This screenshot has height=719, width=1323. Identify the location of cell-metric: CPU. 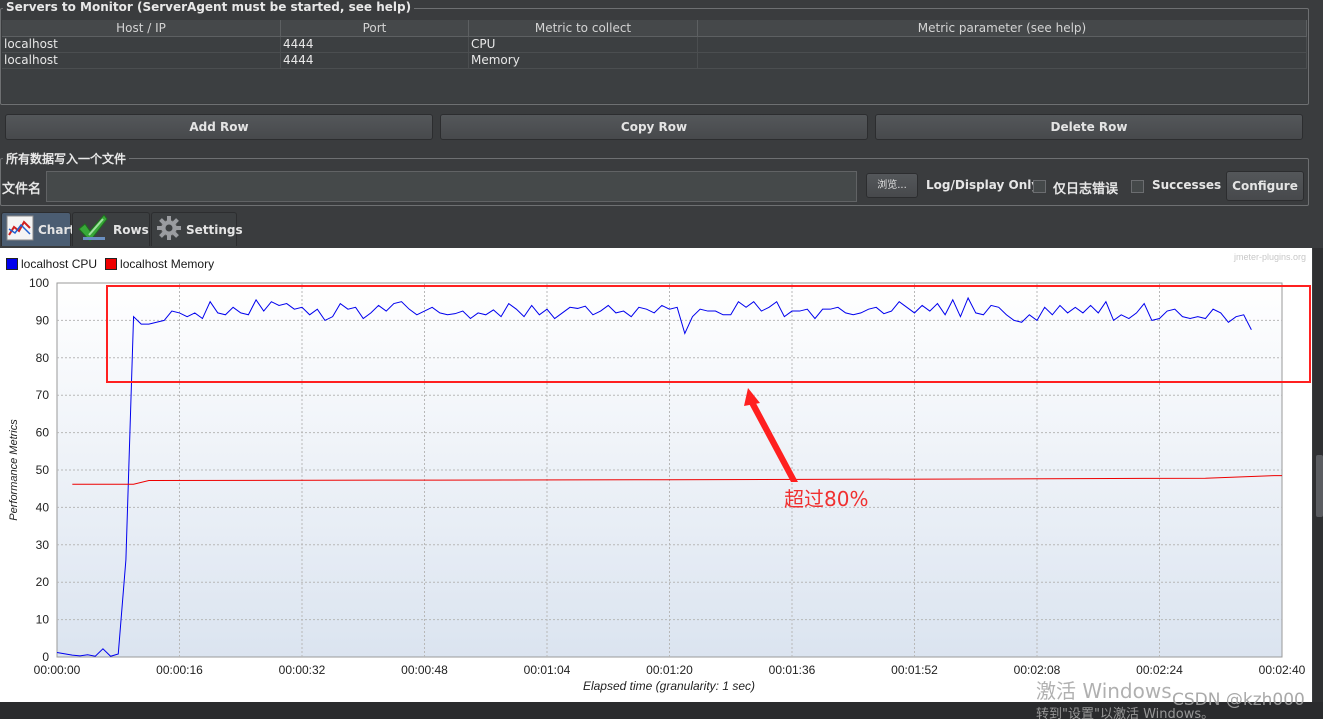
(583, 44).